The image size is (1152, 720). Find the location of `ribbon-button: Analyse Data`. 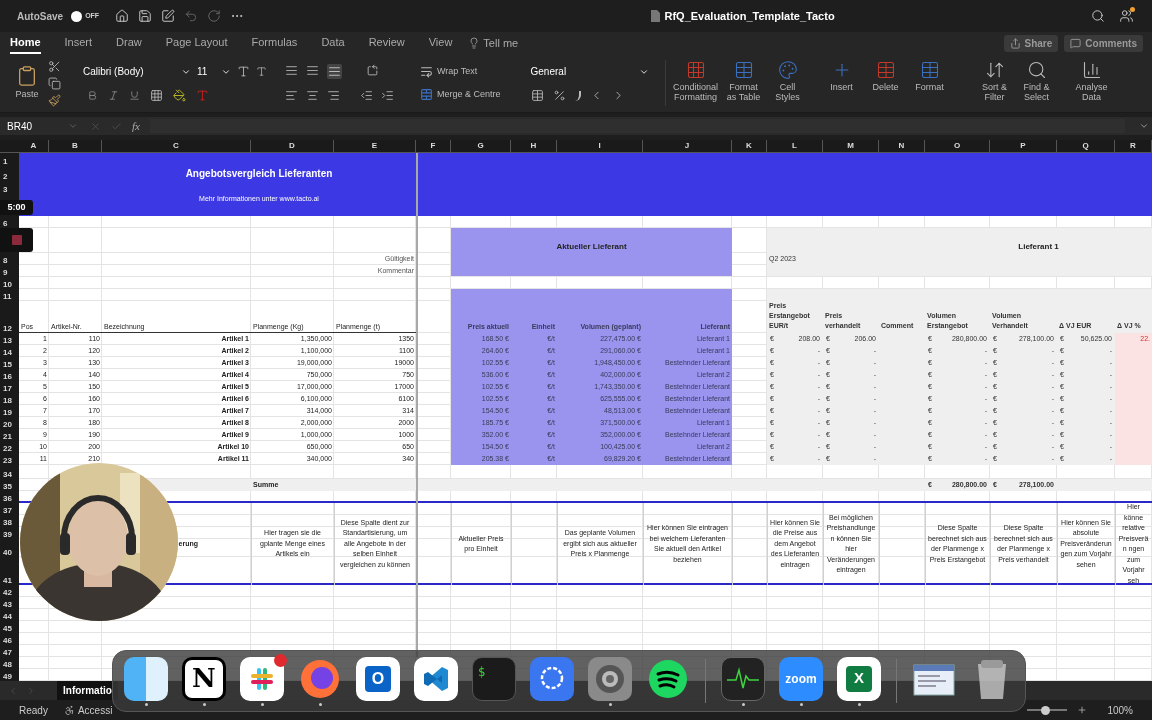

ribbon-button: Analyse Data is located at coordinates (1091, 81).